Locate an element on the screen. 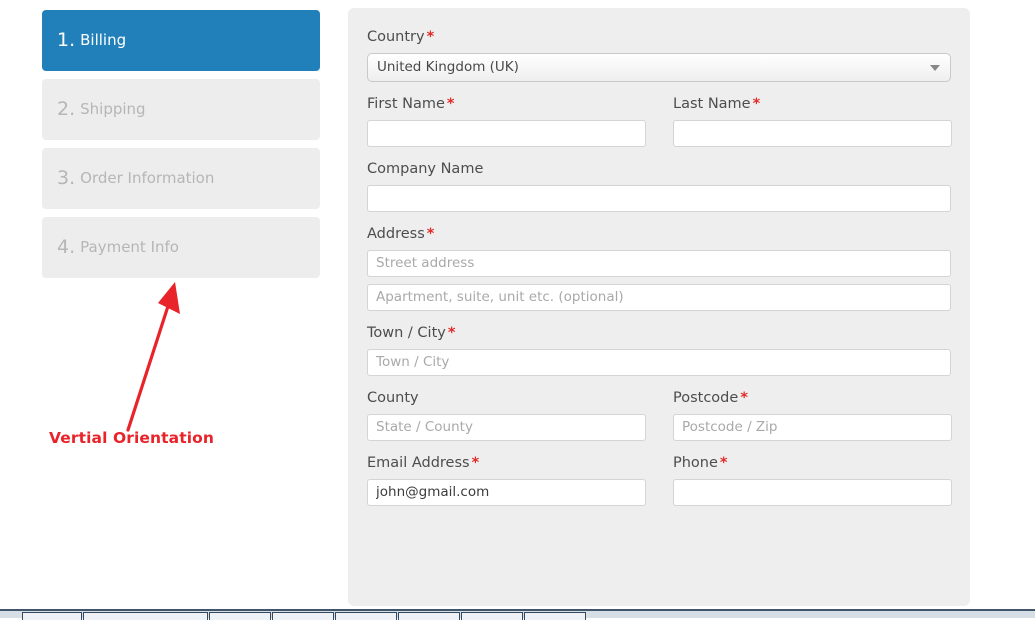 The height and width of the screenshot is (620, 1035). phone-label-text: Phone is located at coordinates (695, 462).